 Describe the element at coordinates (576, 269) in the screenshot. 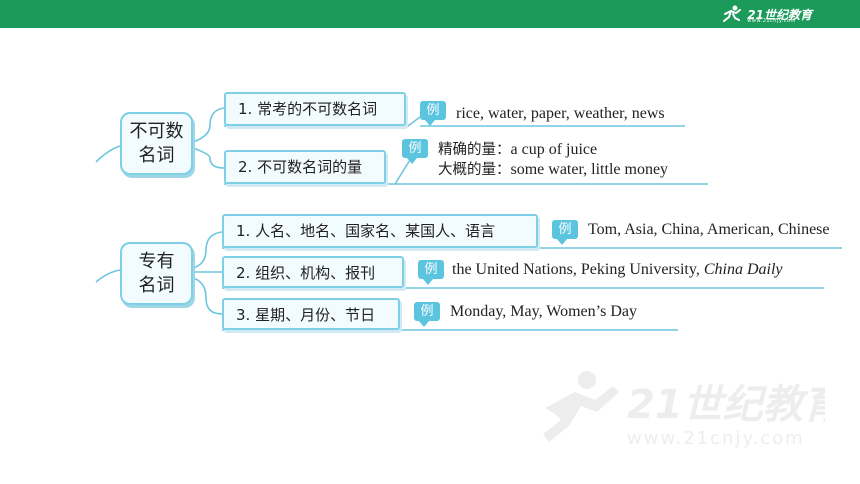

I see `example-text-plain: the United Nations, Peking University,` at that location.